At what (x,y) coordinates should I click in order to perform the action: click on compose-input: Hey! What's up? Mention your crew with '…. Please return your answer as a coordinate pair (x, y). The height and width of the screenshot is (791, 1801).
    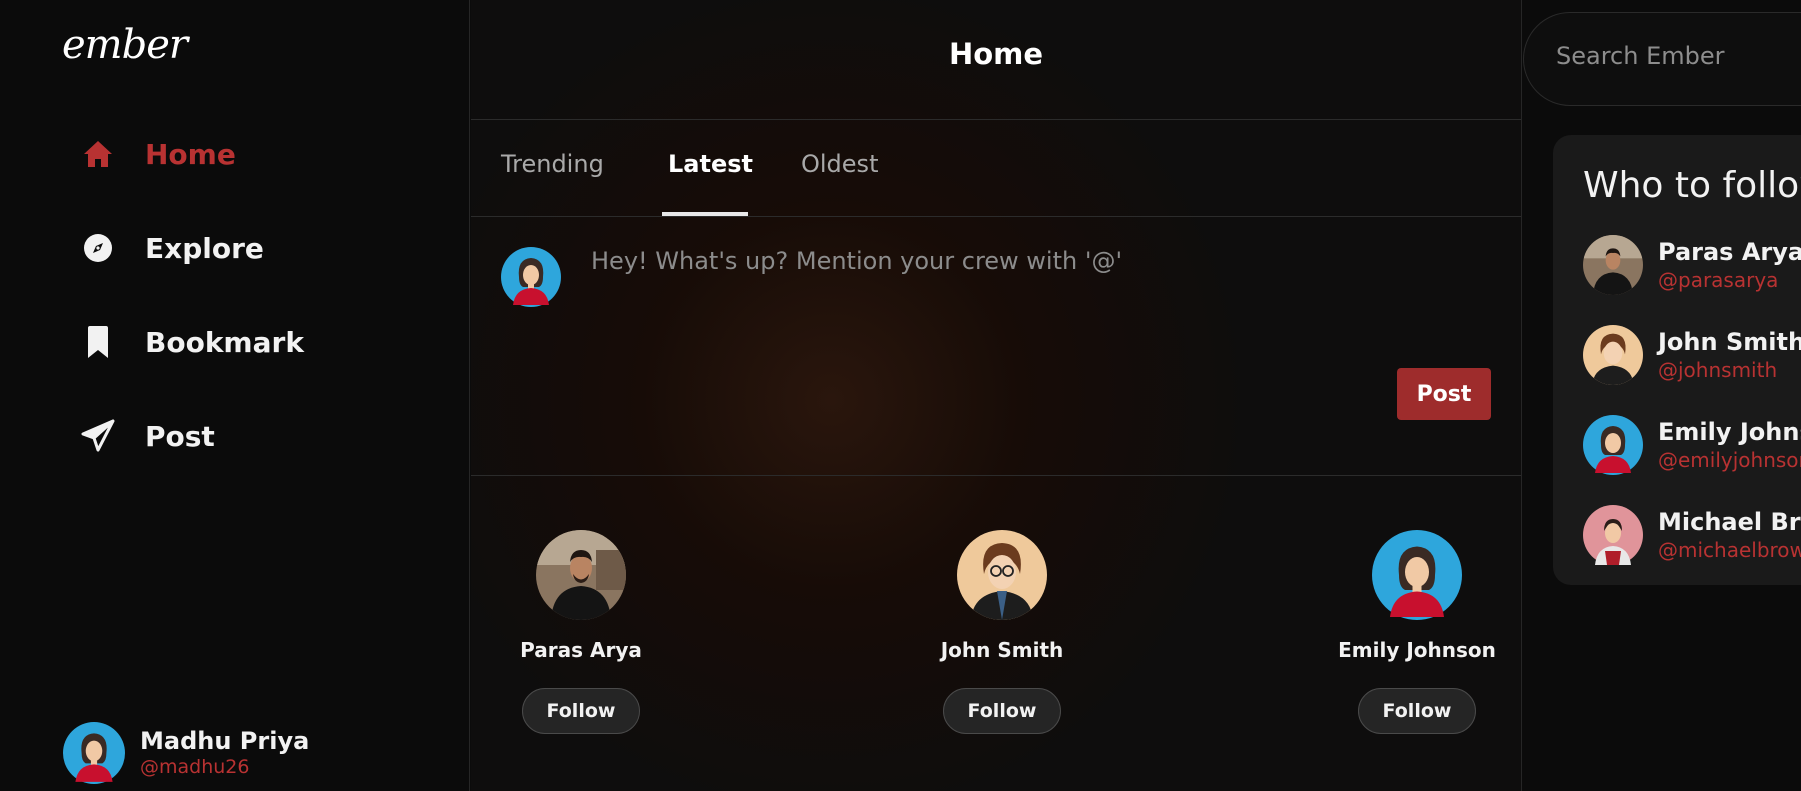
    Looking at the image, I should click on (856, 261).